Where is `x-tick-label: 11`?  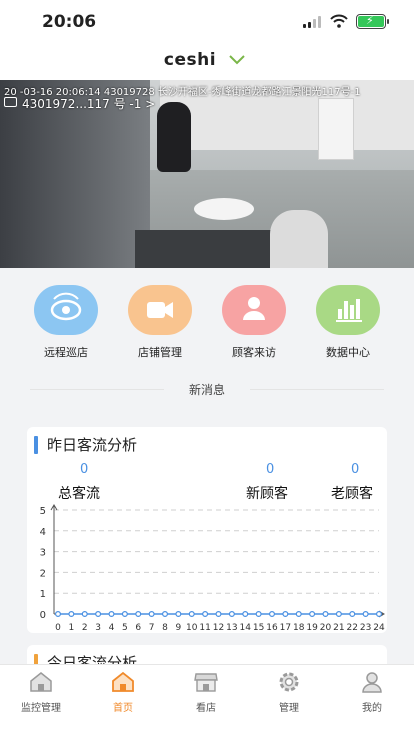 x-tick-label: 11 is located at coordinates (204, 628).